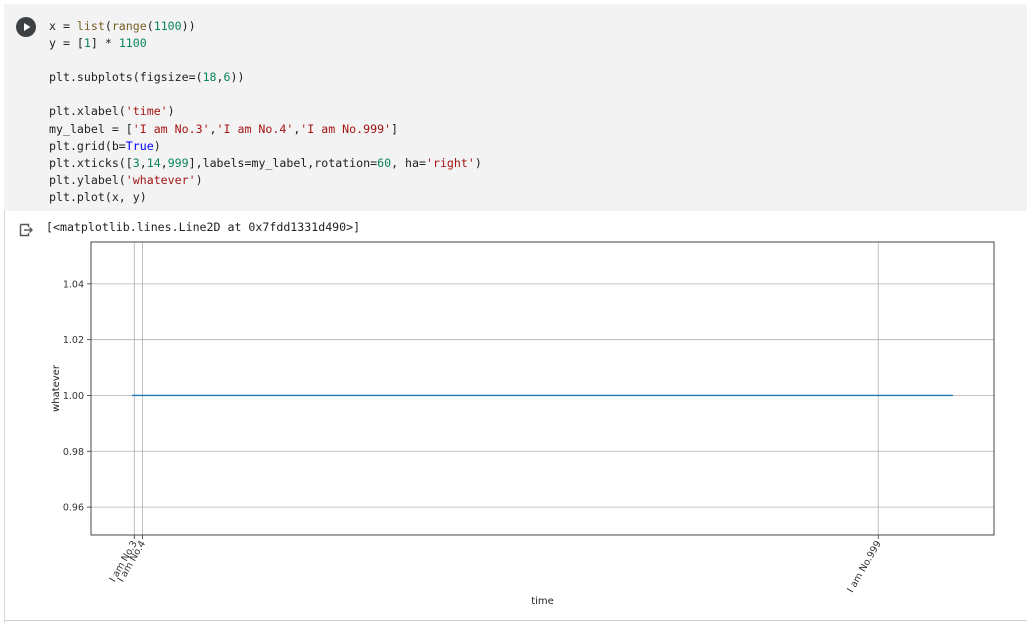  I want to click on y-tick-label: 0.96, so click(73, 508).